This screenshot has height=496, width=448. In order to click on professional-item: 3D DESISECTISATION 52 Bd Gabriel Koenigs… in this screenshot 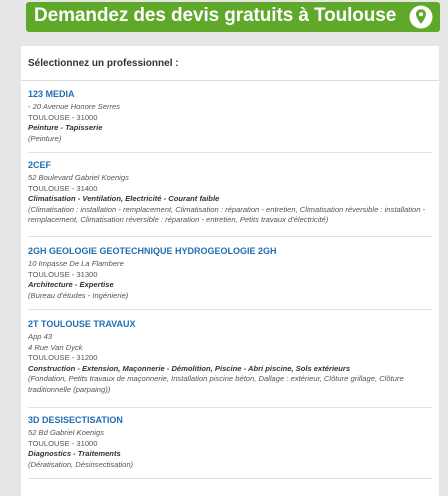, I will do `click(230, 442)`.